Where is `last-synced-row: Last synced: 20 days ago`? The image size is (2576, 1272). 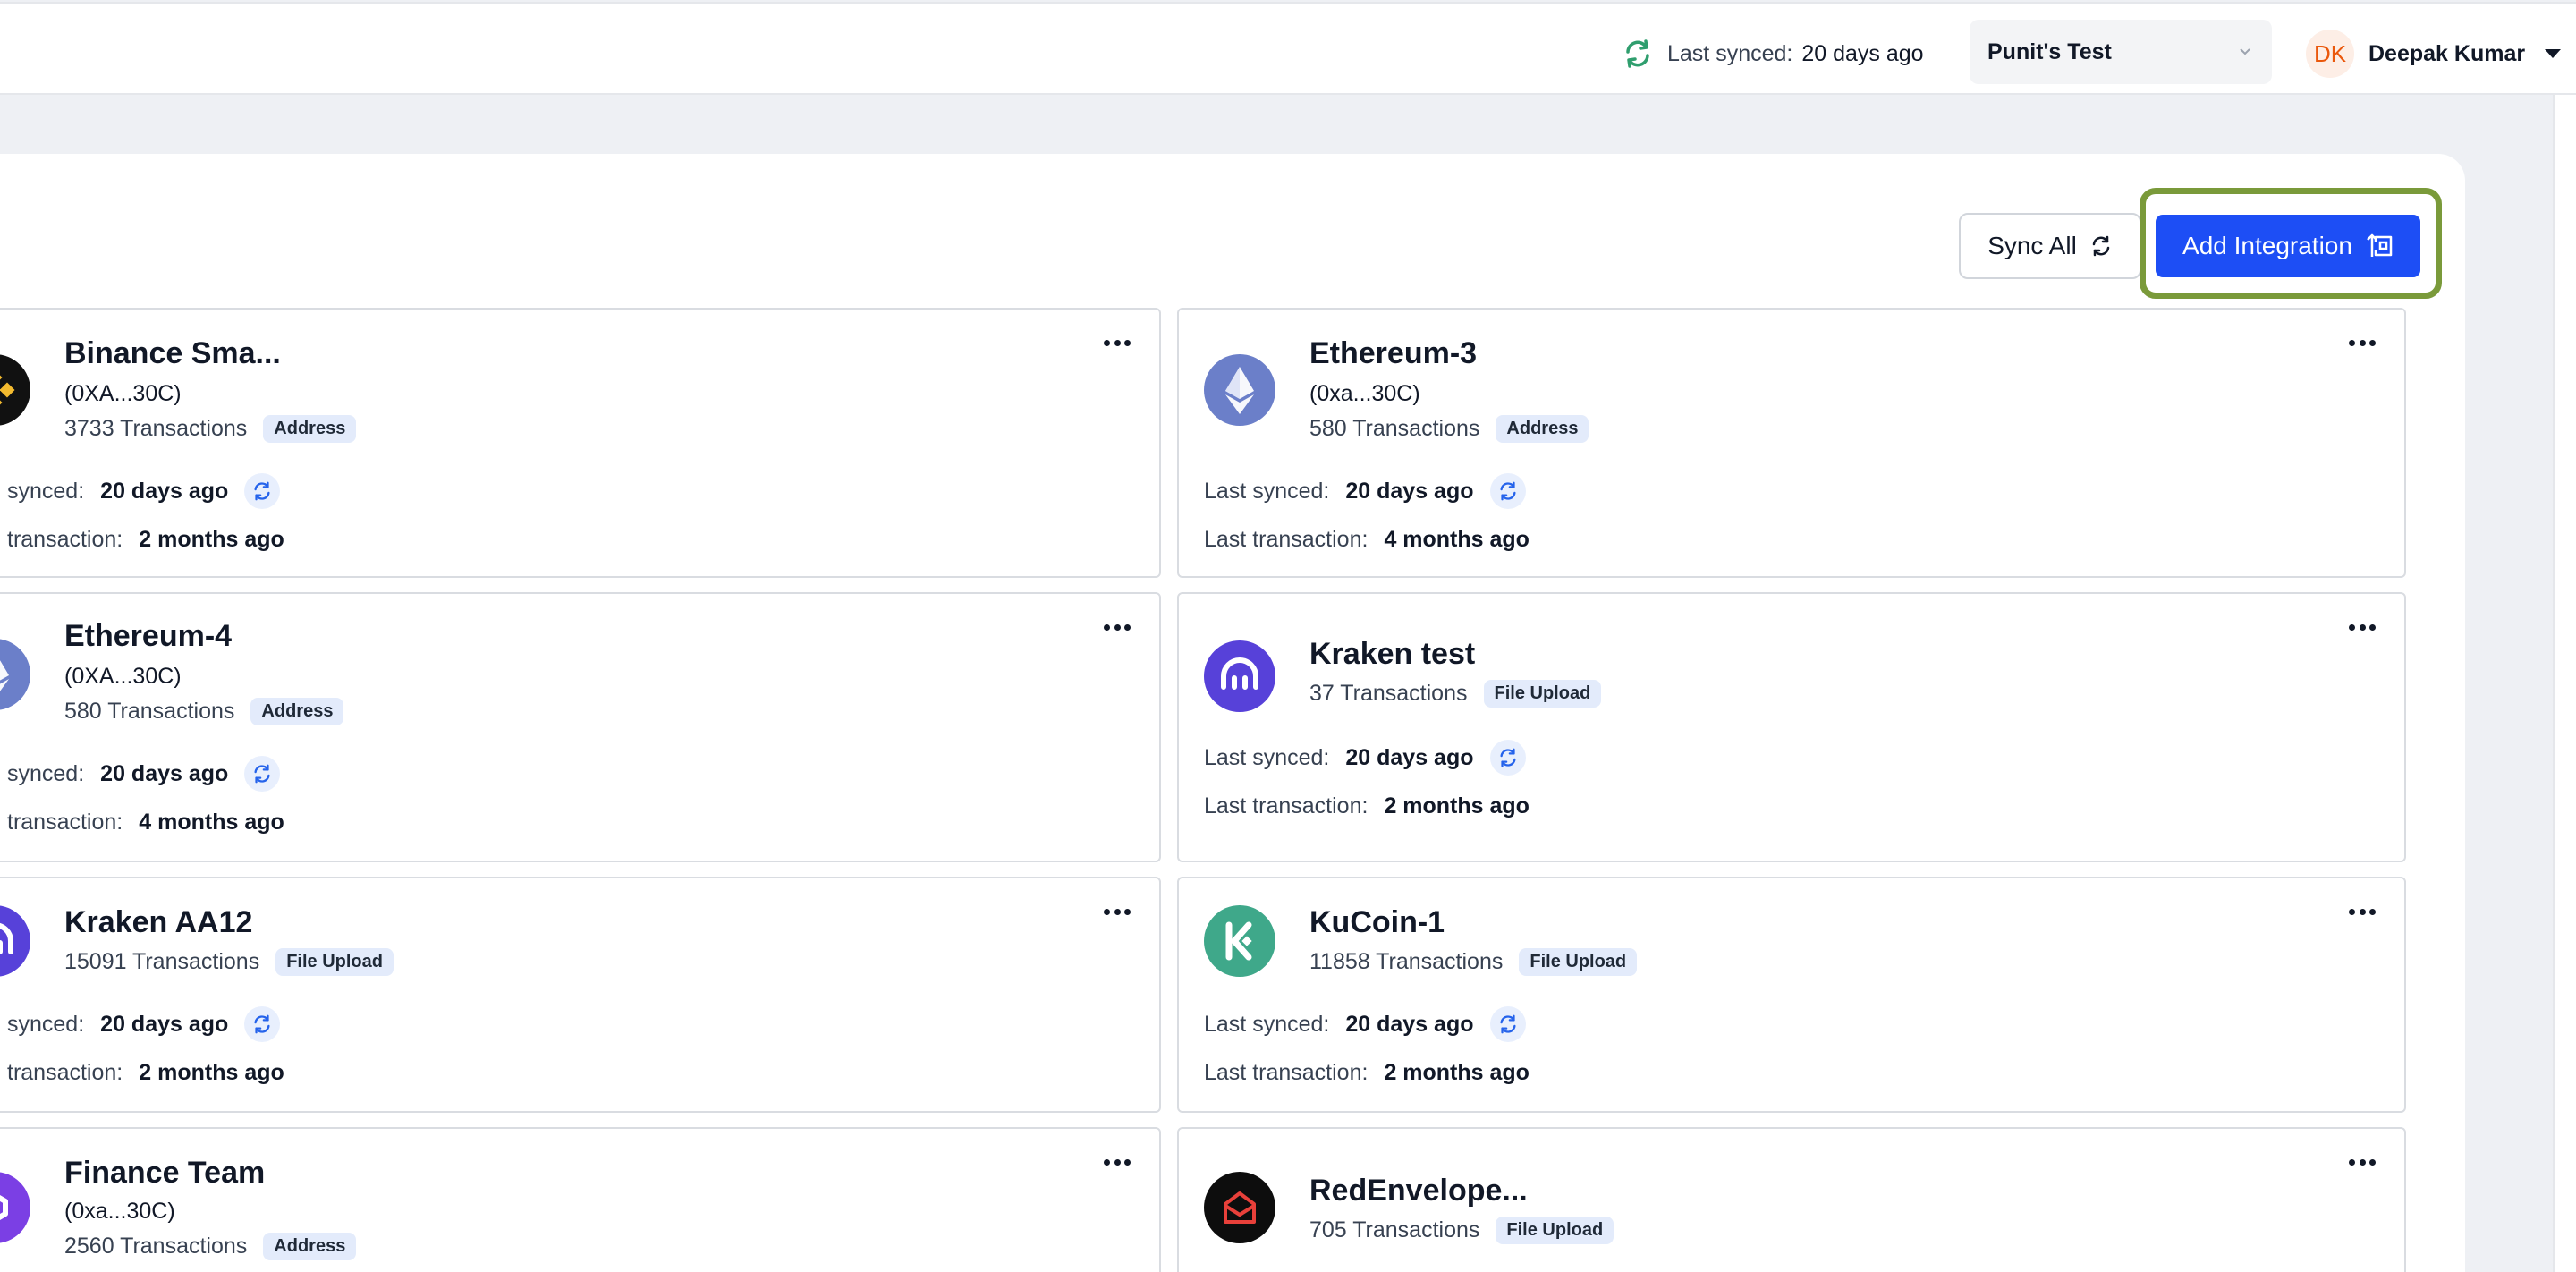
last-synced-row: Last synced: 20 days ago is located at coordinates (1365, 491).